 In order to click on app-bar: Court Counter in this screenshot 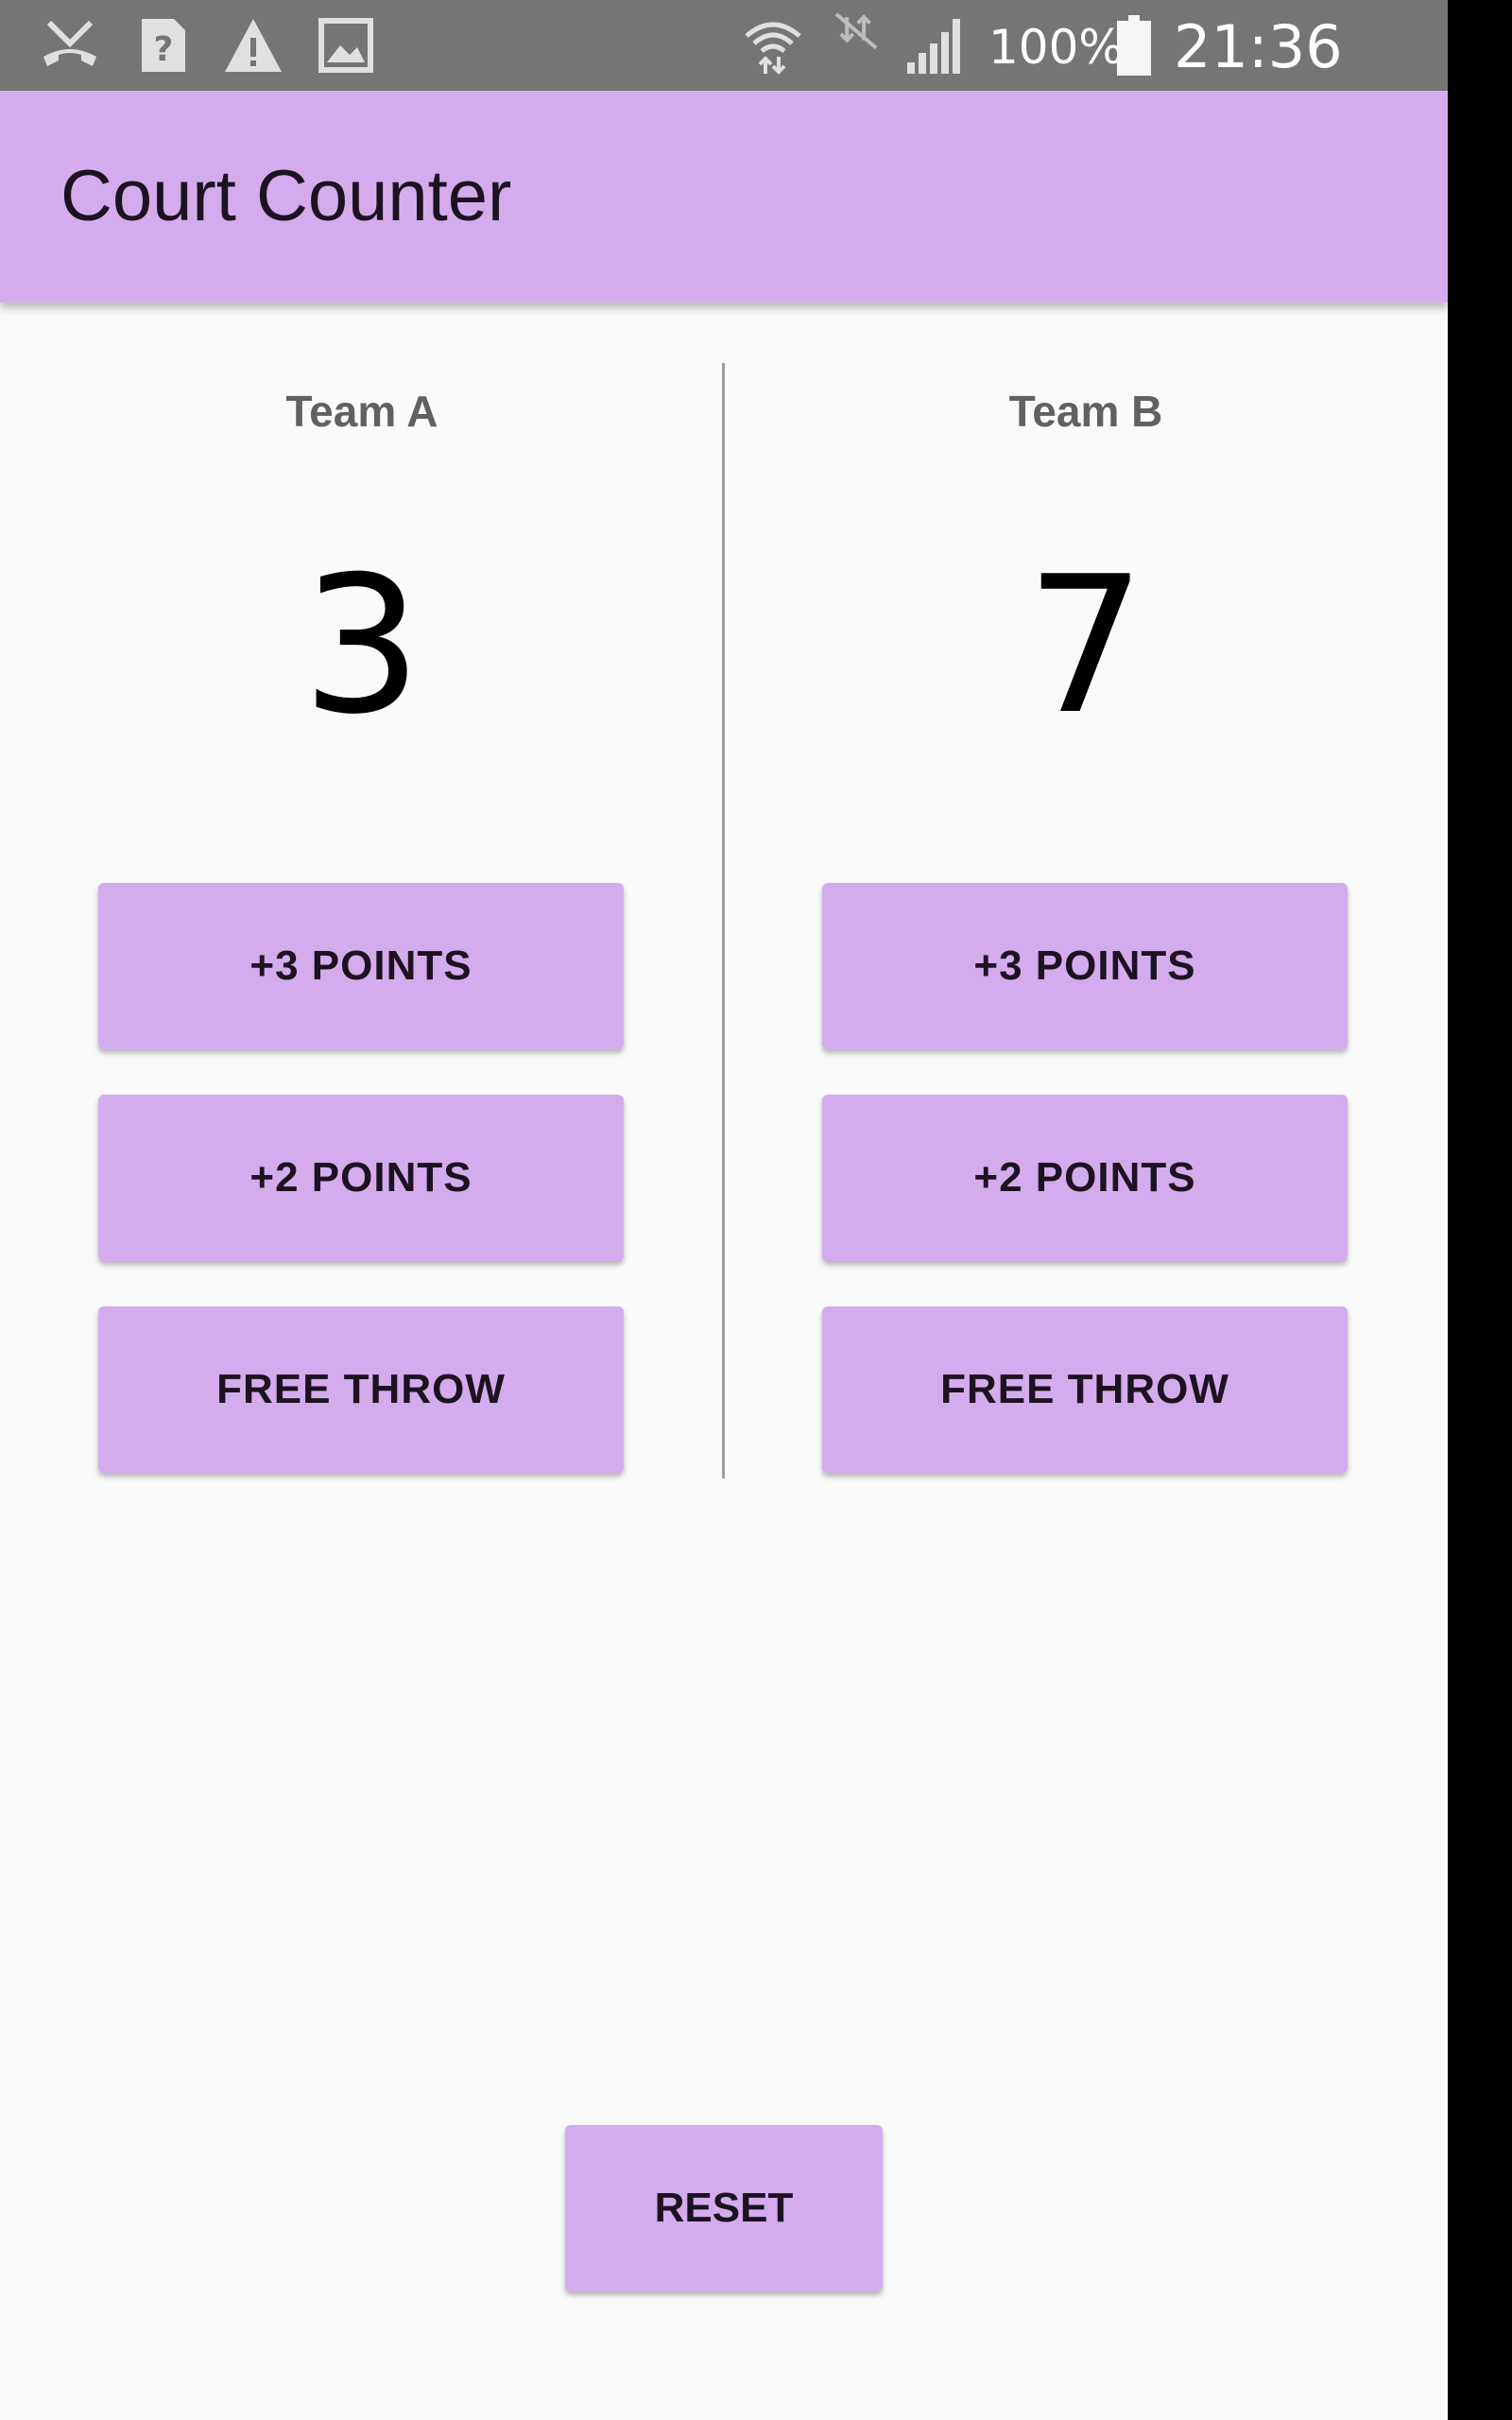, I will do `click(724, 196)`.